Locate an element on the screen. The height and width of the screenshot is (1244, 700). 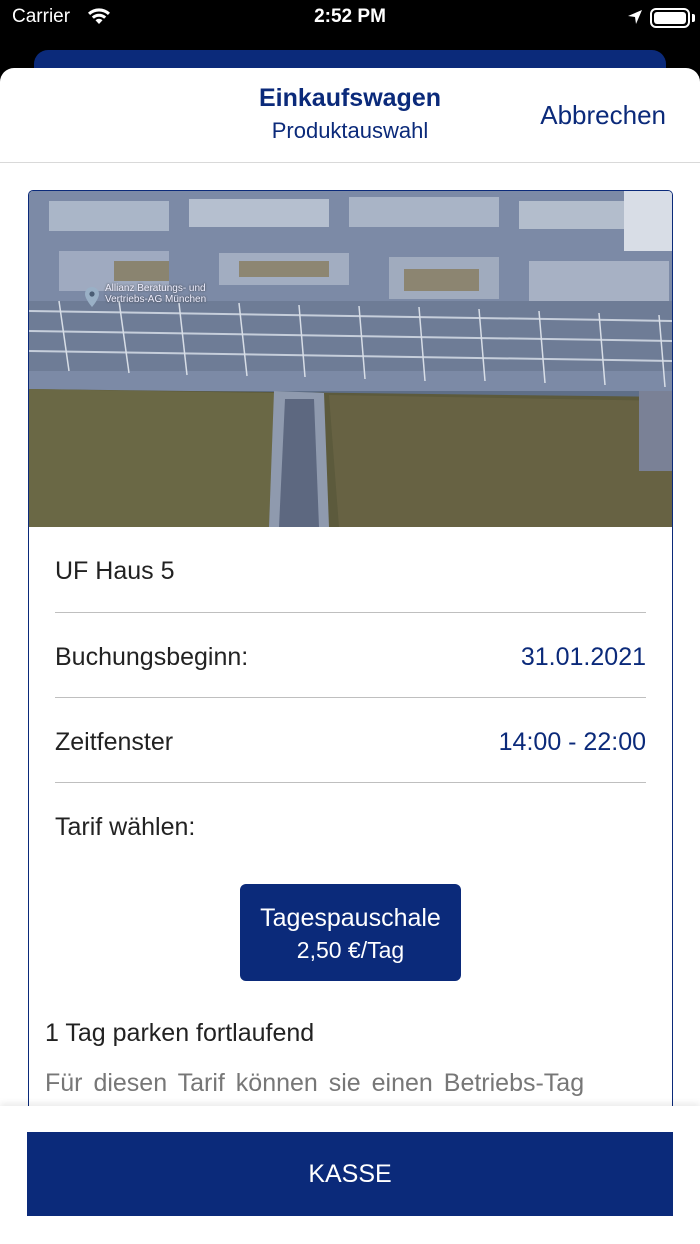
checkout-button: KASSE is located at coordinates (350, 1174).